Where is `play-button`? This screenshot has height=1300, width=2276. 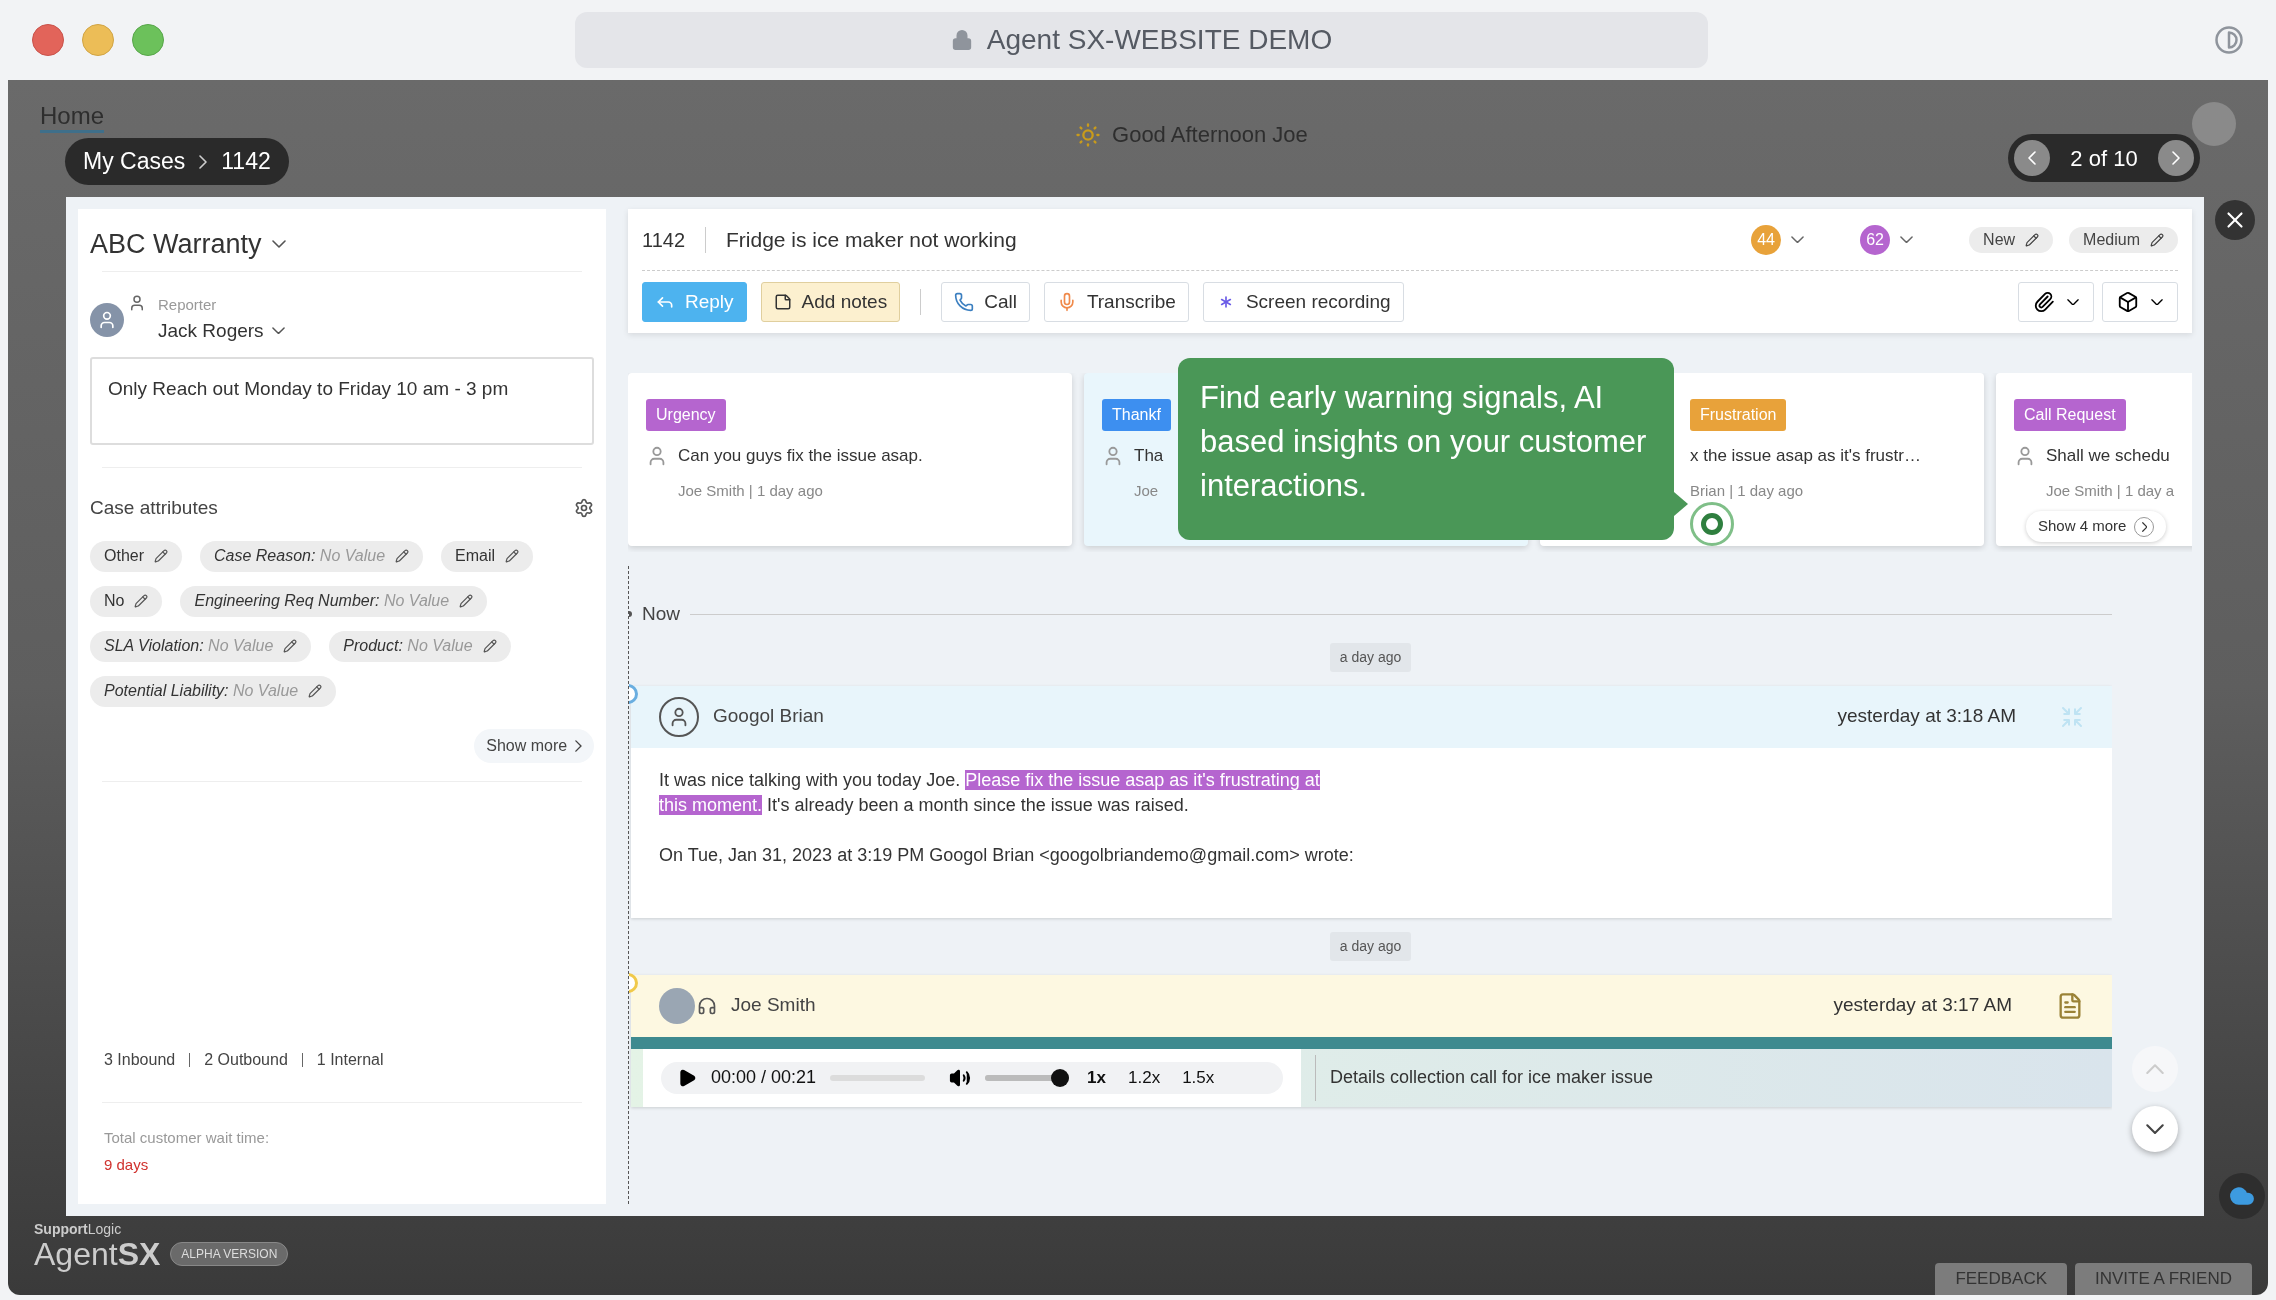
play-button is located at coordinates (687, 1077).